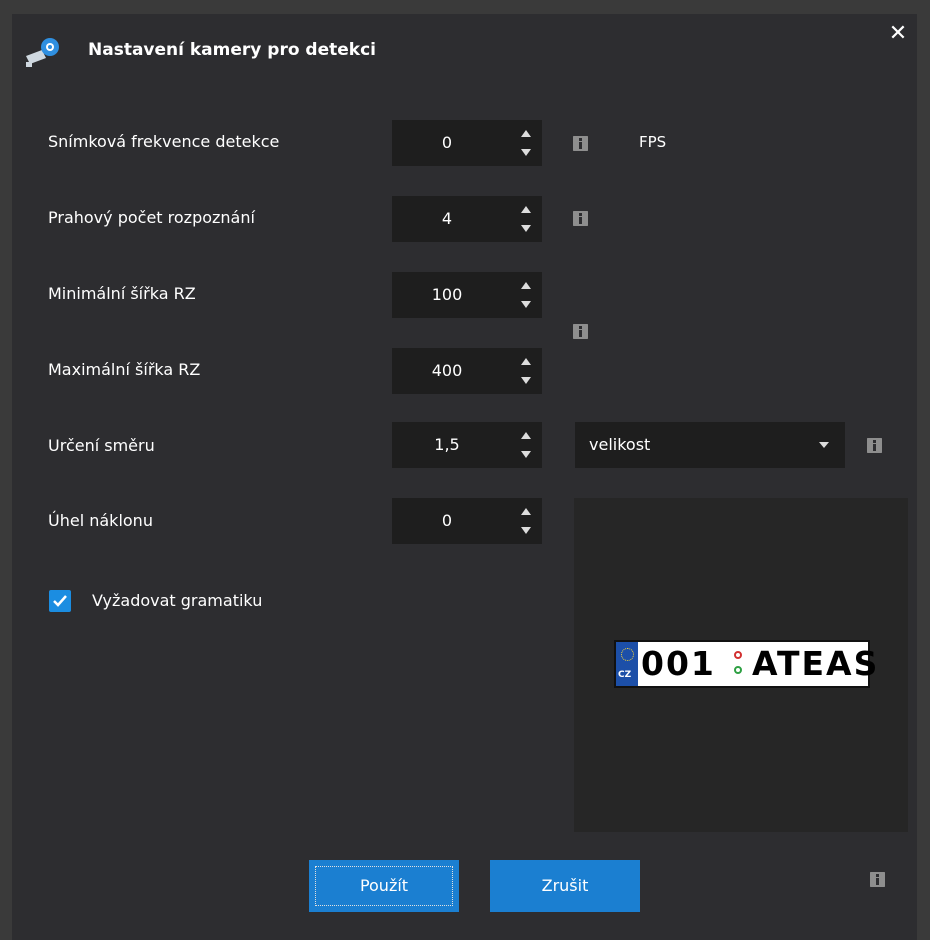 This screenshot has width=930, height=940. I want to click on tilt-label: Úhel náklonu, so click(100, 520).